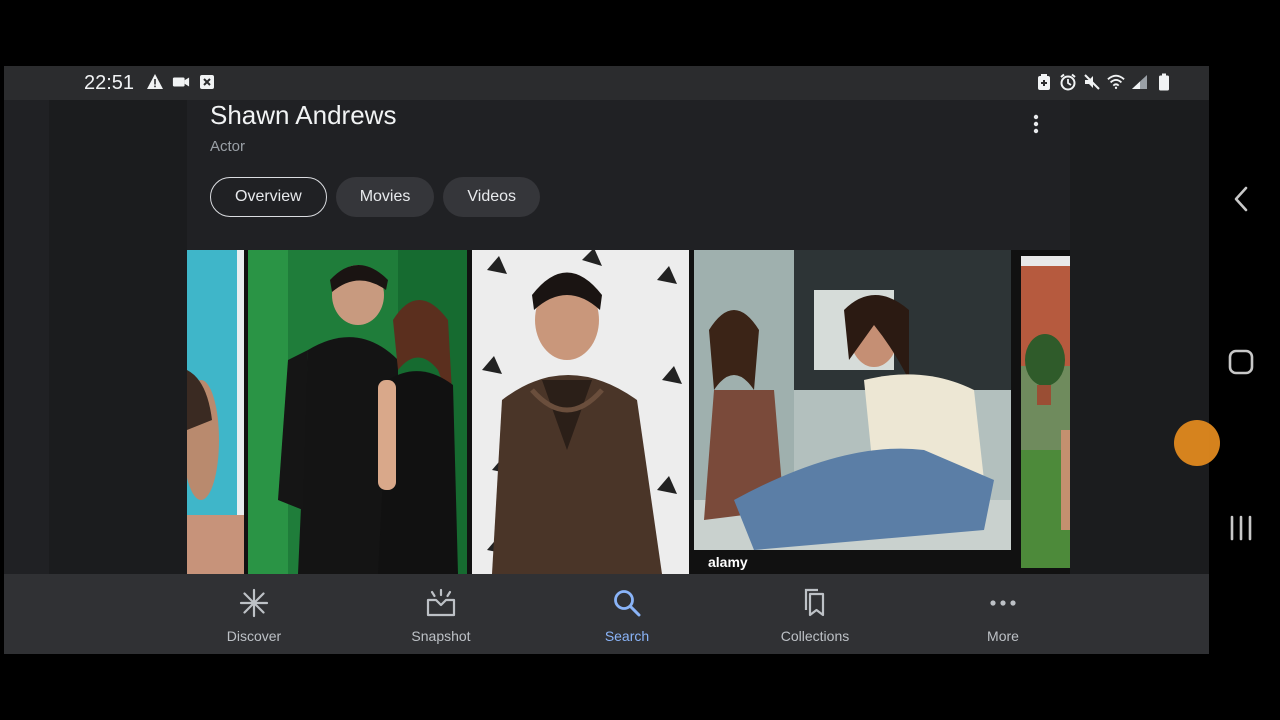 The width and height of the screenshot is (1280, 720). Describe the element at coordinates (207, 82) in the screenshot. I see `close-box-icon` at that location.